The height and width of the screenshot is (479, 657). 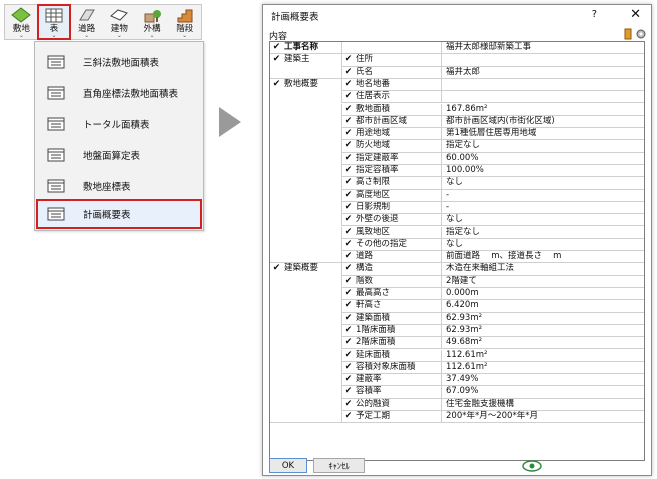 I want to click on group-cell: ✔ 敷地概要, so click(x=306, y=85).